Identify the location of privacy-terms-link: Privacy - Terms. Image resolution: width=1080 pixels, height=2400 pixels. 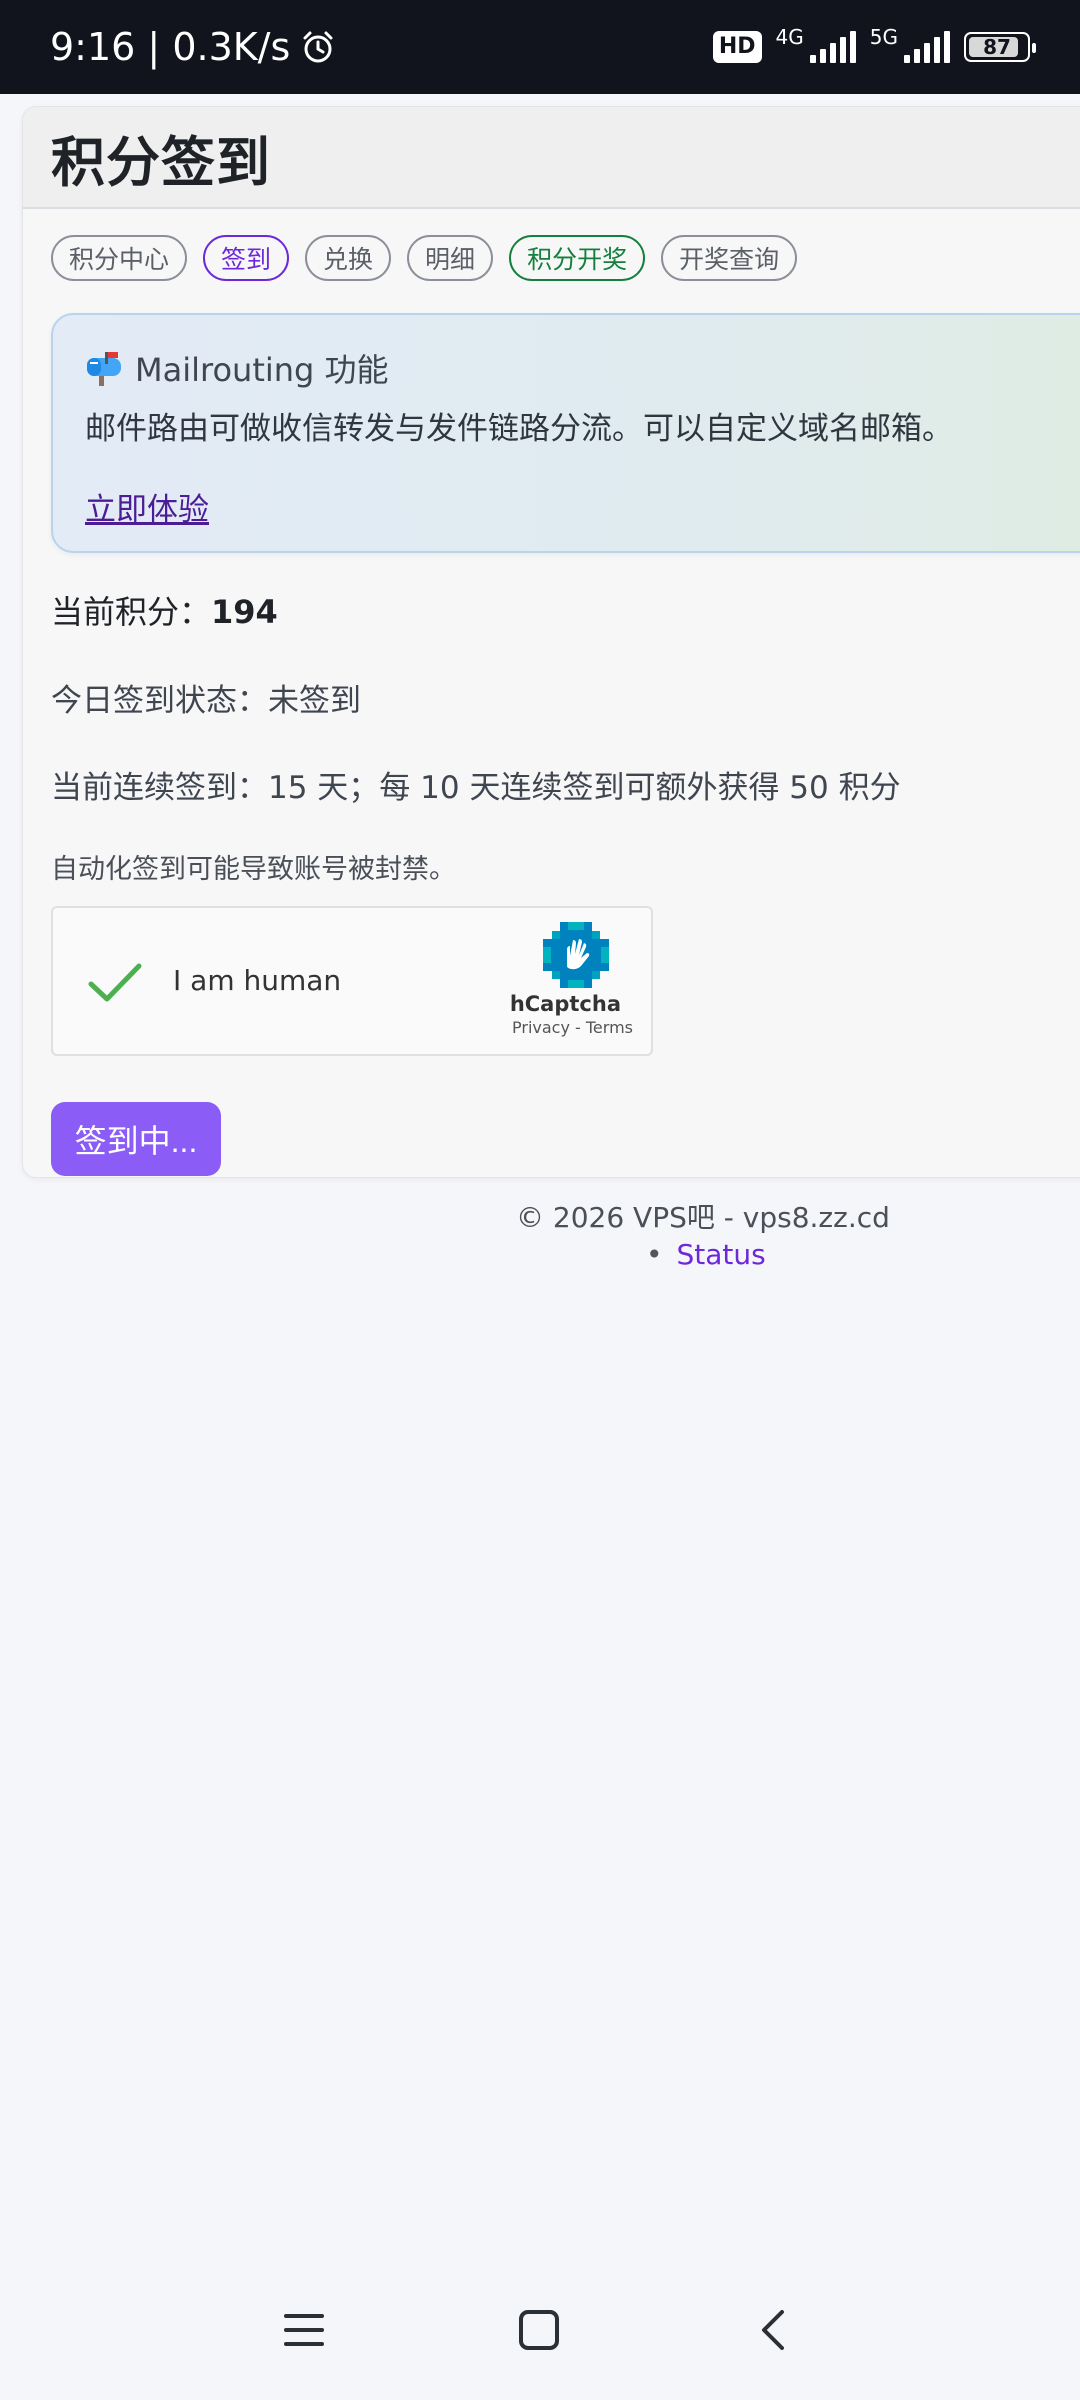
(572, 1027).